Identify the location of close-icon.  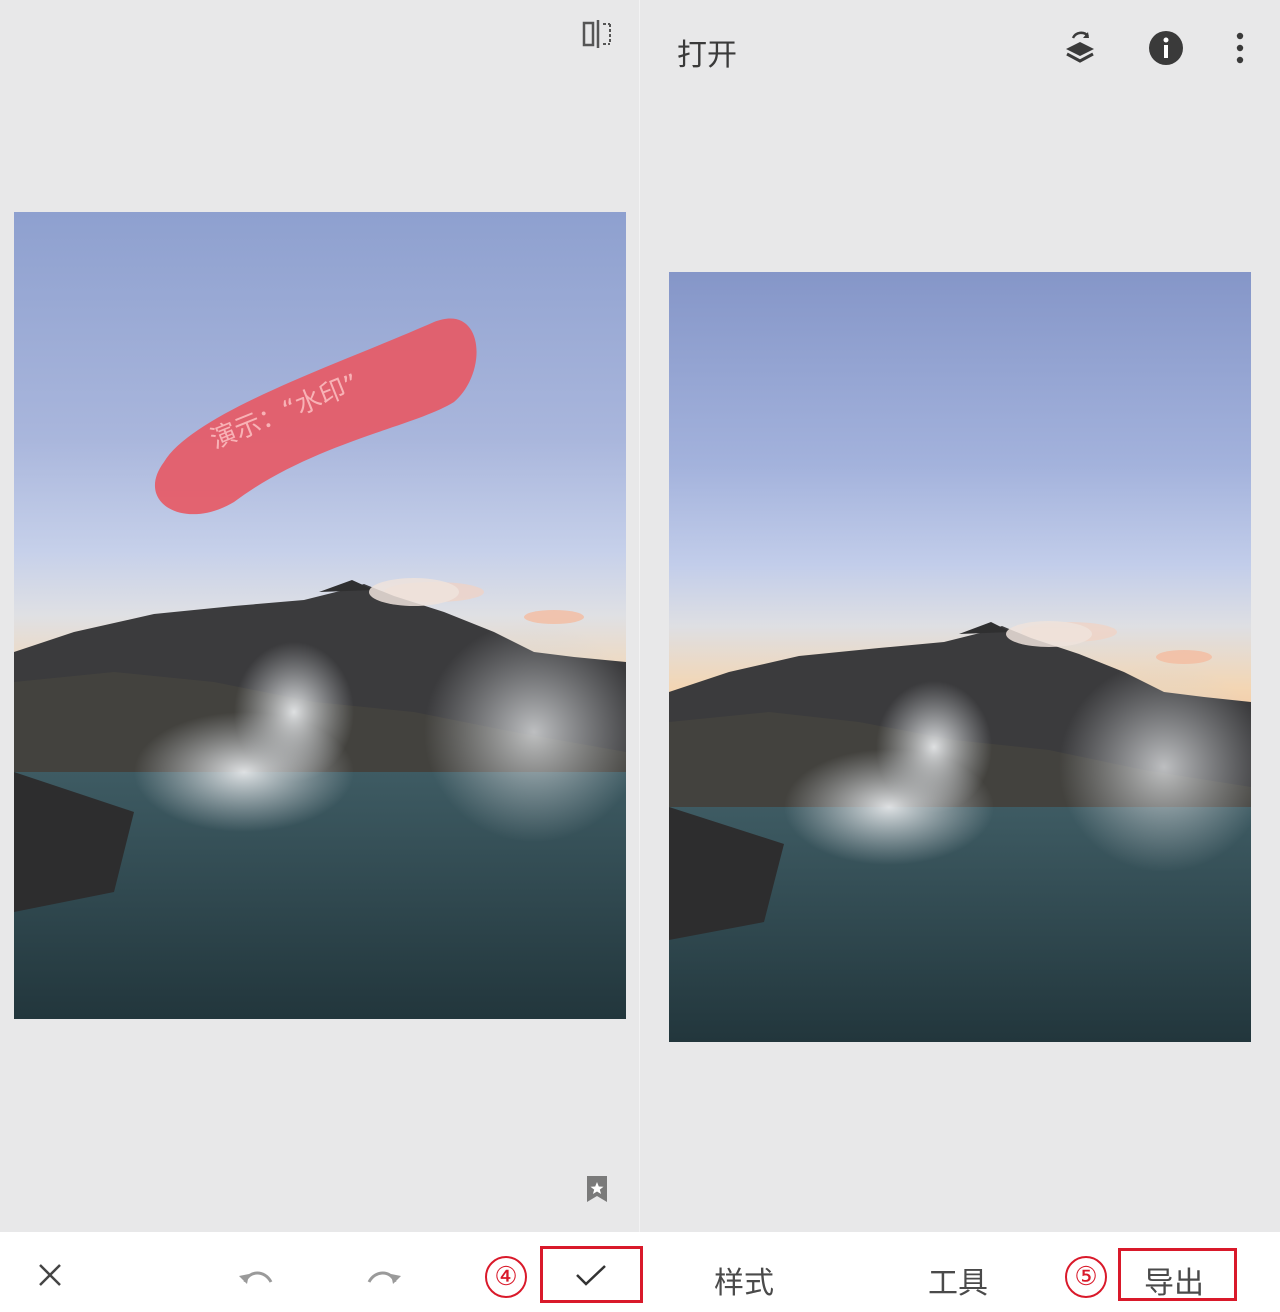
(50, 1275).